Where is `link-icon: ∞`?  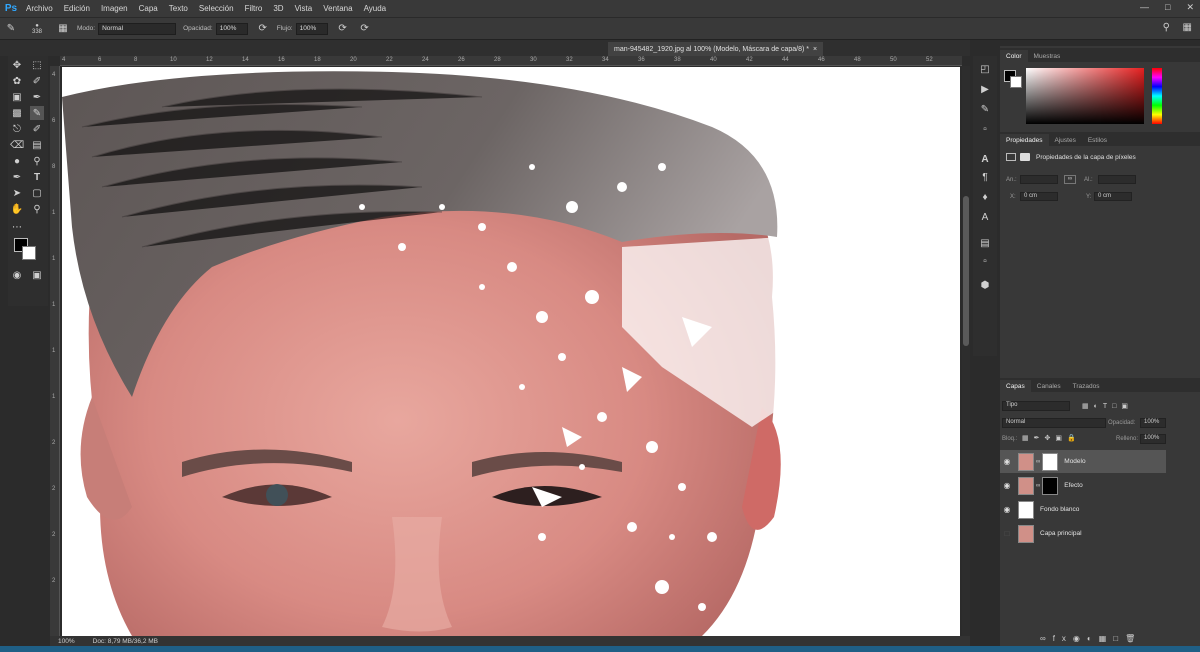 link-icon: ∞ is located at coordinates (1070, 179).